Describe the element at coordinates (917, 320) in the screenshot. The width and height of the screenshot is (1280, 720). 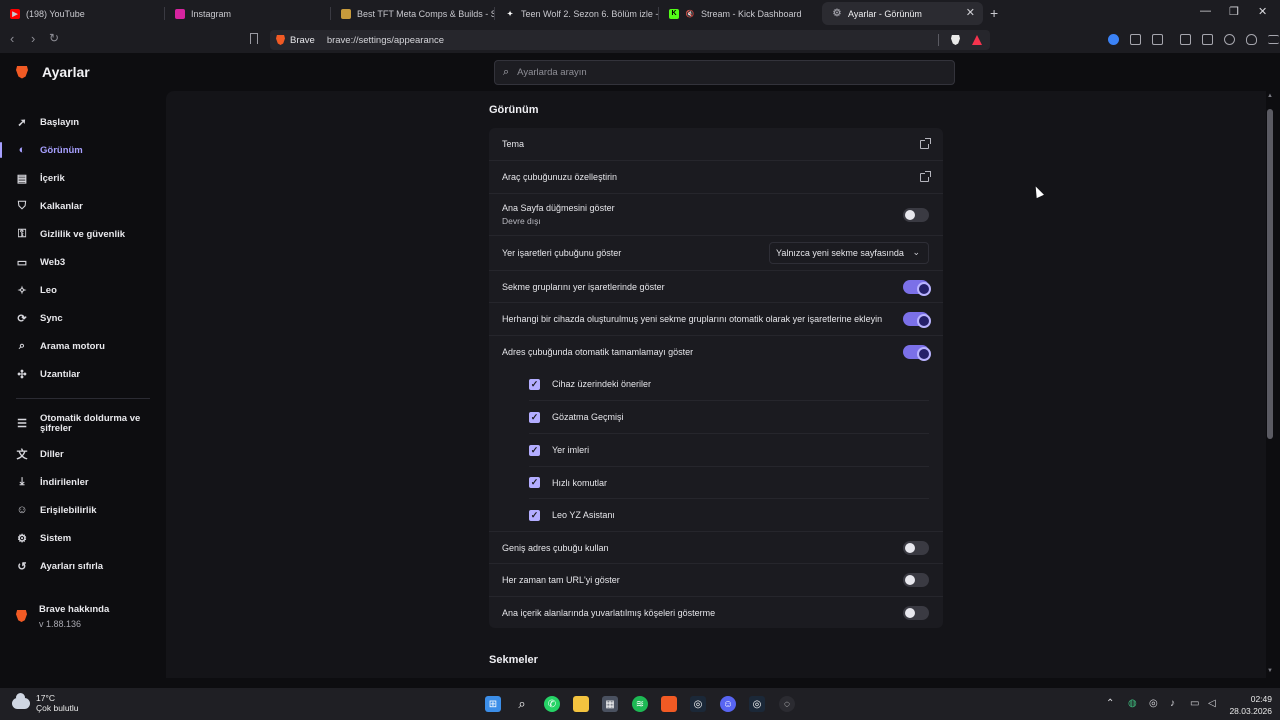
I see `tab-groups-auto-toggle` at that location.